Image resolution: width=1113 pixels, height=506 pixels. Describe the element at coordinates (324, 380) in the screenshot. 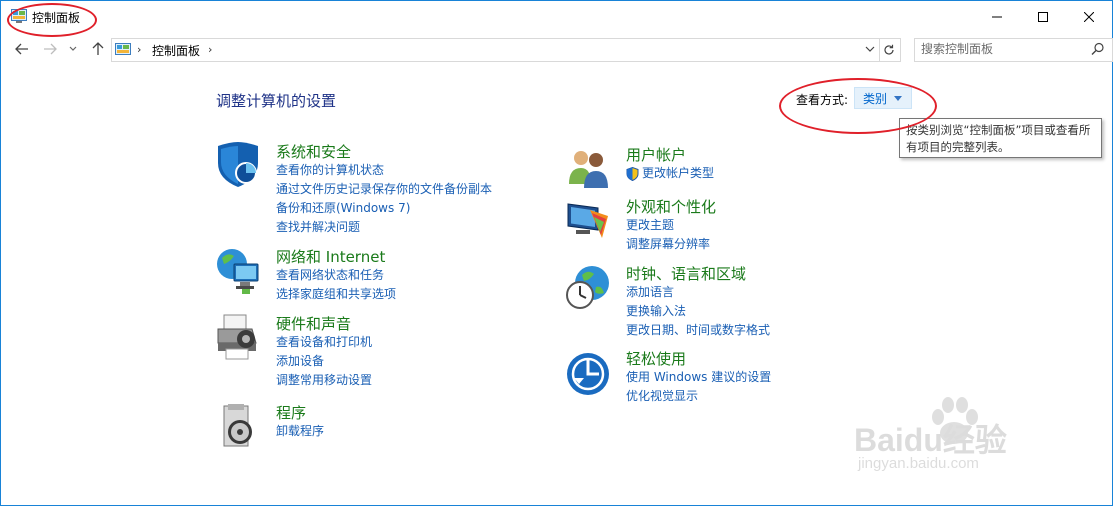

I see `link-mobility-settings: 调整常用移动设置` at that location.